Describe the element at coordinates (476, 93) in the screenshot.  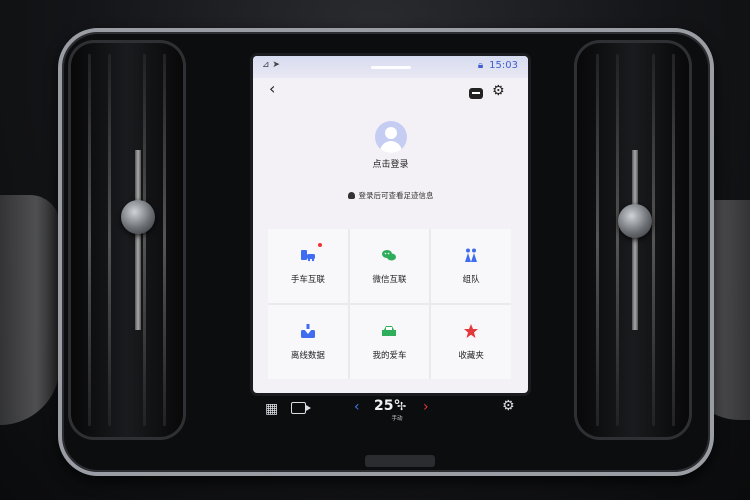
I see `message-icon` at that location.